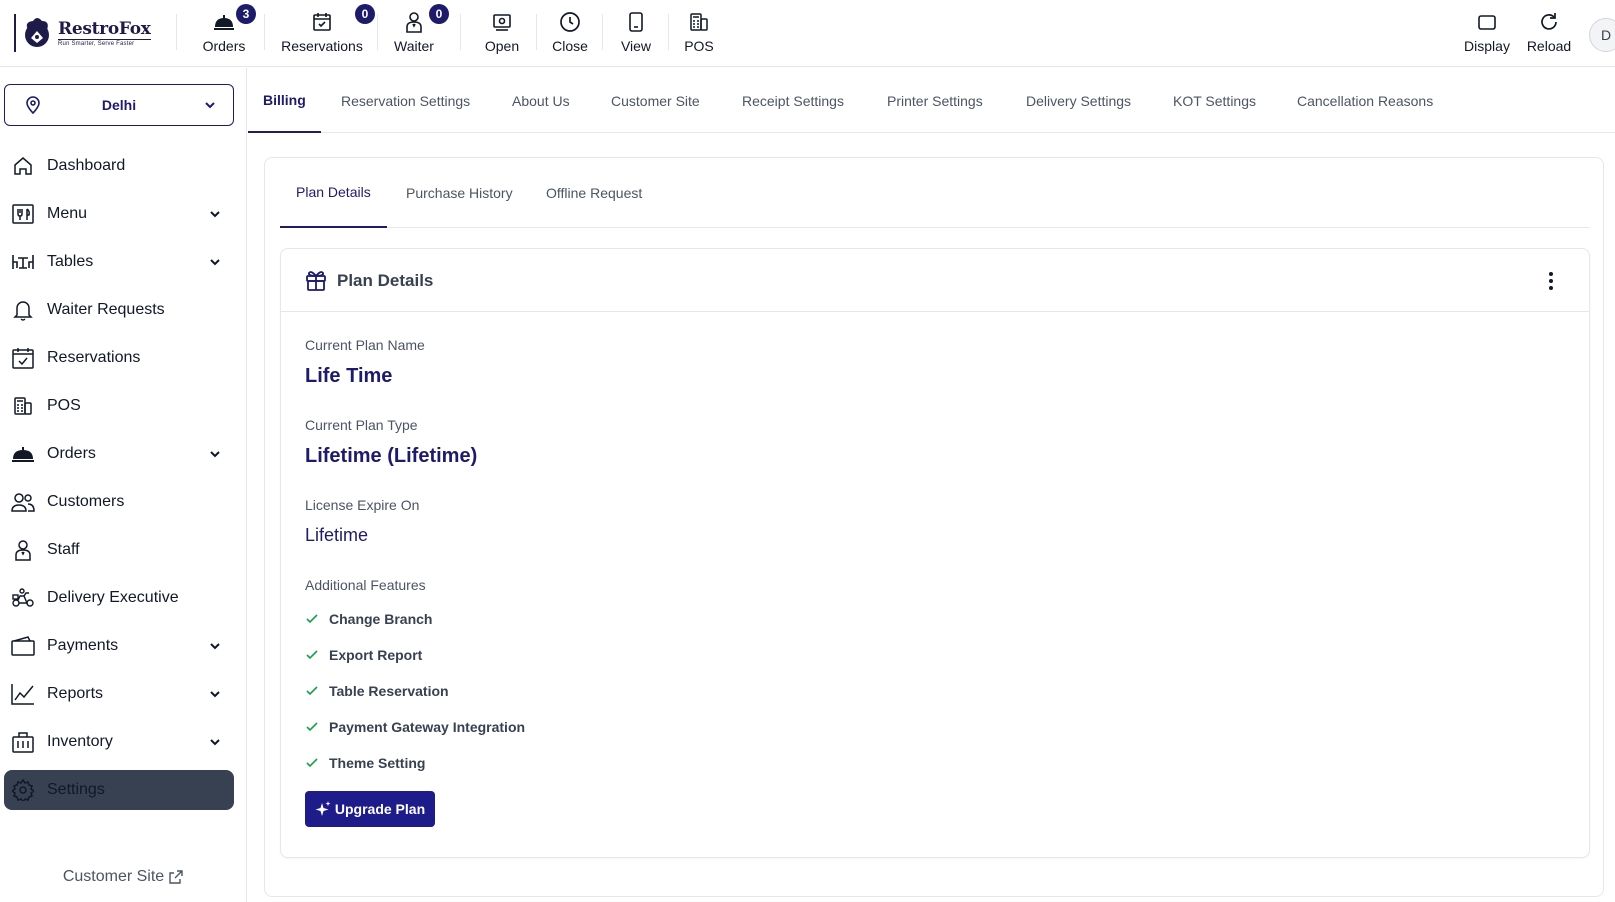 This screenshot has width=1615, height=902. Describe the element at coordinates (376, 655) in the screenshot. I see `feature-label: Export Report` at that location.